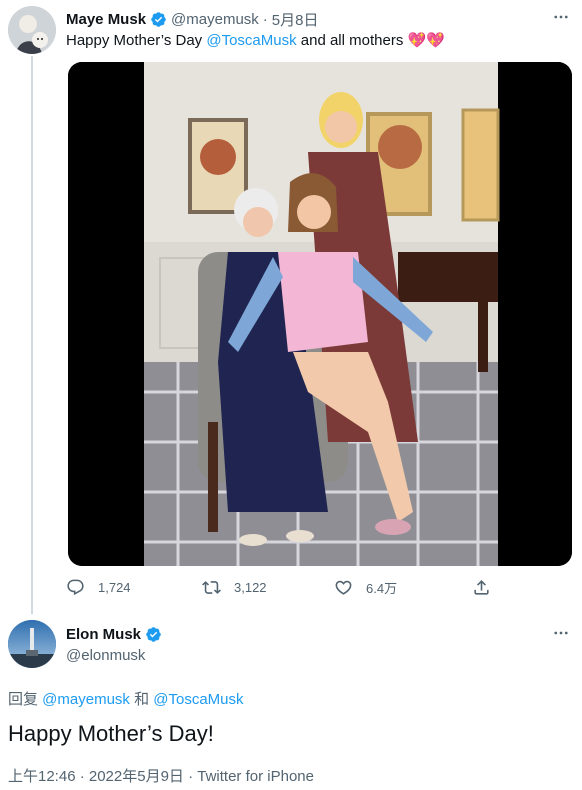 This screenshot has width=582, height=790. Describe the element at coordinates (114, 587) in the screenshot. I see `reply-count: 1,724` at that location.